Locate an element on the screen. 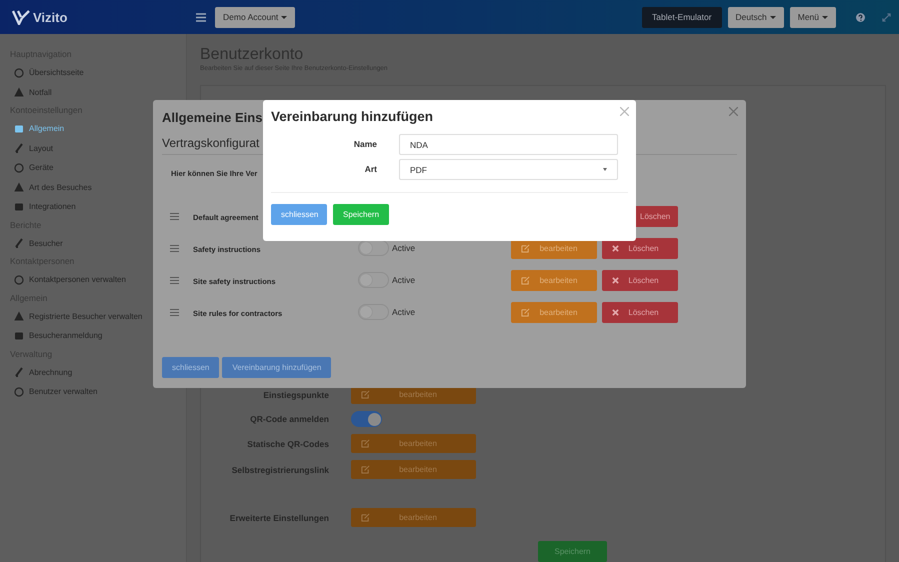  field-label: Name is located at coordinates (364, 143).